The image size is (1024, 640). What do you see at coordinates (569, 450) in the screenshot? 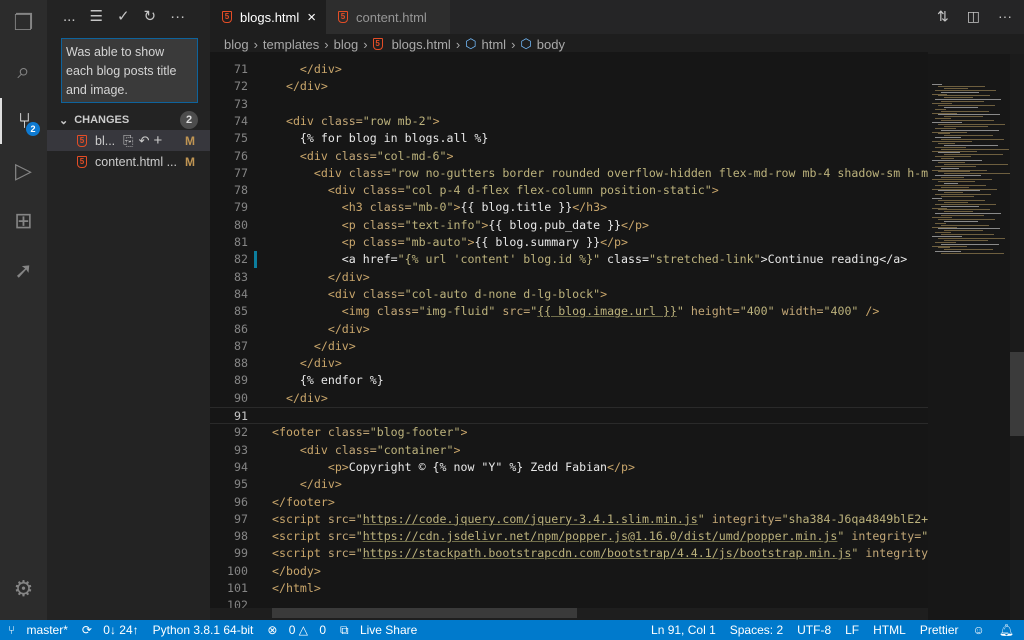
I see `code-line: 93 <div class="container">` at bounding box center [569, 450].